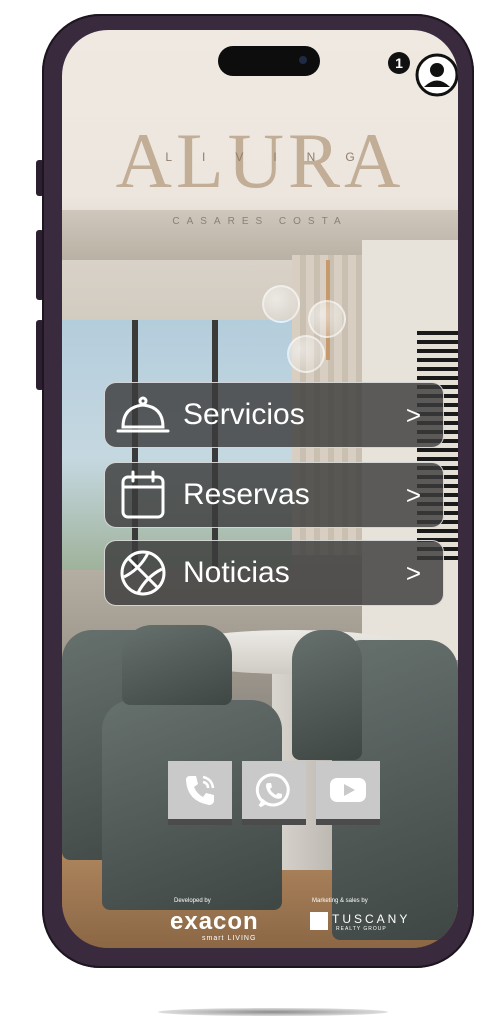 This screenshot has width=486, height=1019. I want to click on youtube-button, so click(348, 793).